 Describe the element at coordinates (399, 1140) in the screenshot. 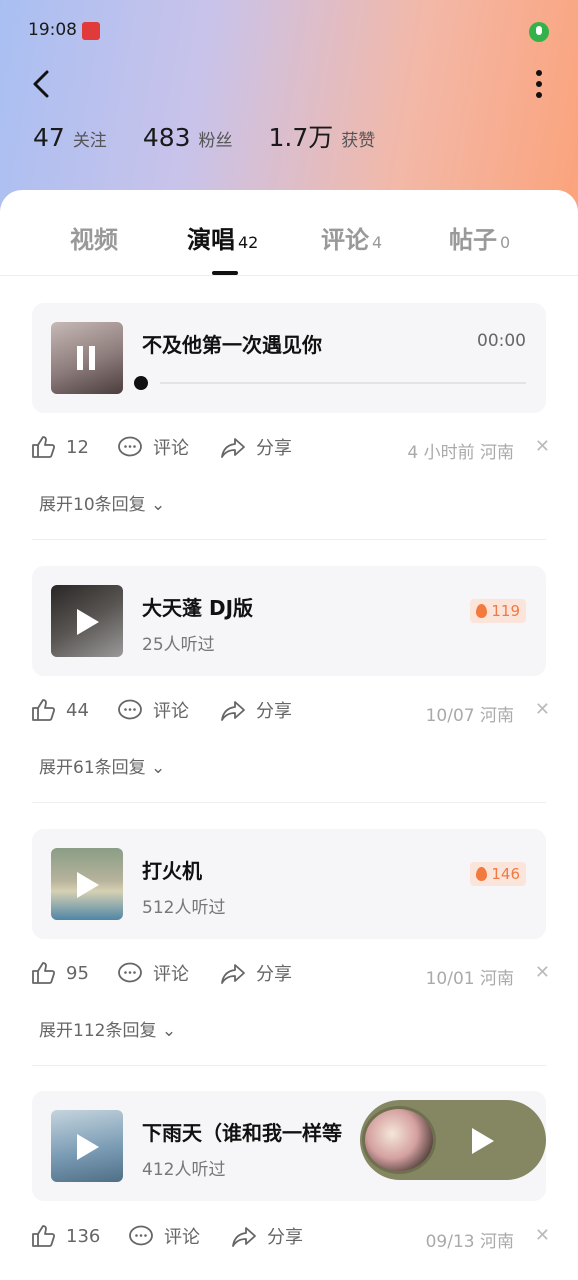

I see `now-playing-cover` at that location.